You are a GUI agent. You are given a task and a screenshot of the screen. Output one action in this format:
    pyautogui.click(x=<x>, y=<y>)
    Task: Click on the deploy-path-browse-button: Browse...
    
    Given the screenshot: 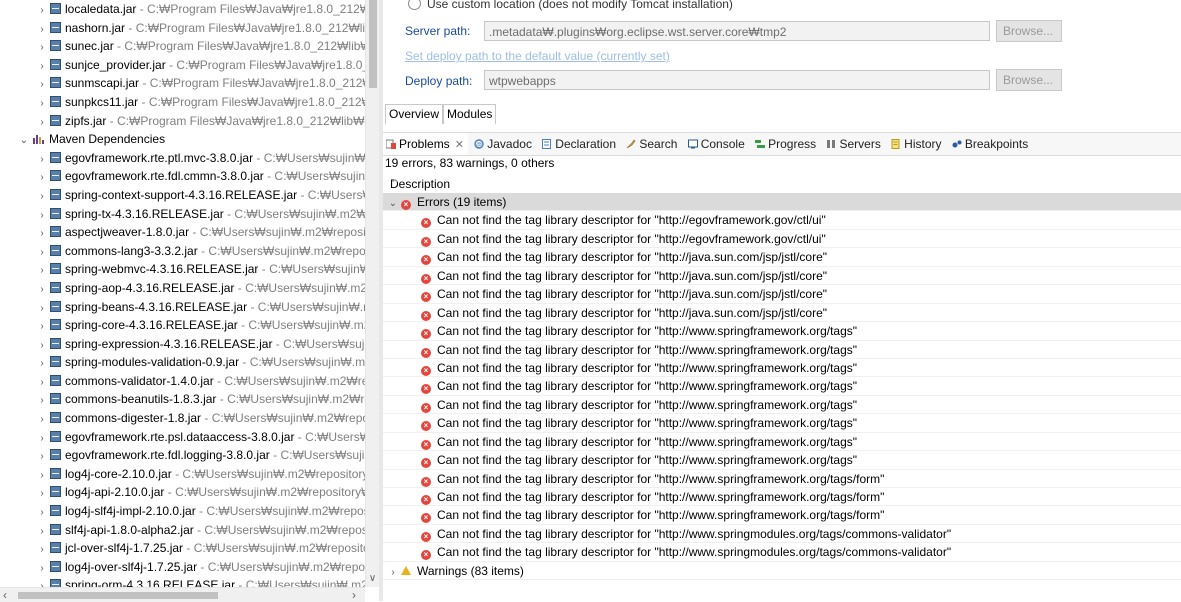 What is the action you would take?
    pyautogui.click(x=1029, y=80)
    